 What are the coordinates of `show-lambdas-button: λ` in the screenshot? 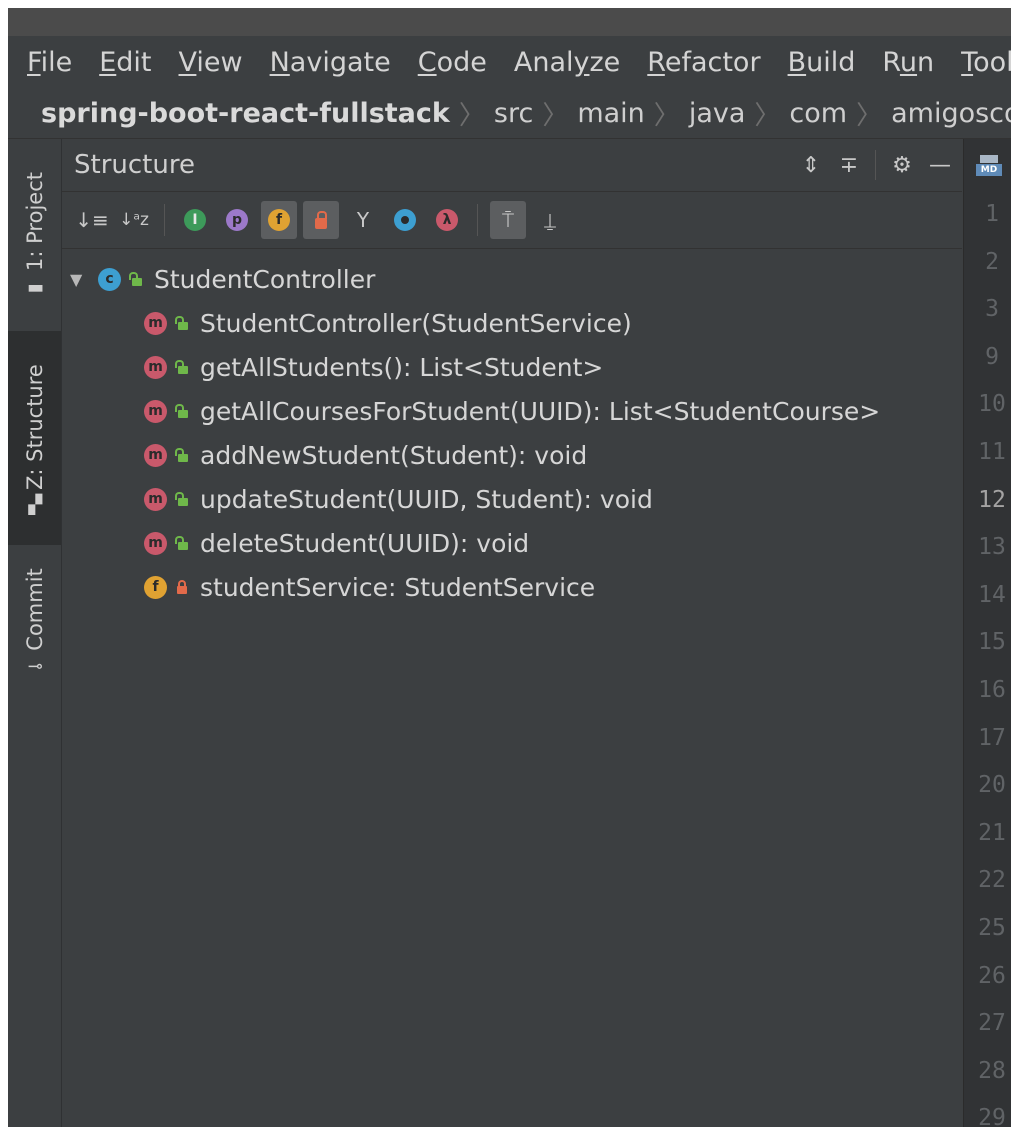 It's located at (447, 220).